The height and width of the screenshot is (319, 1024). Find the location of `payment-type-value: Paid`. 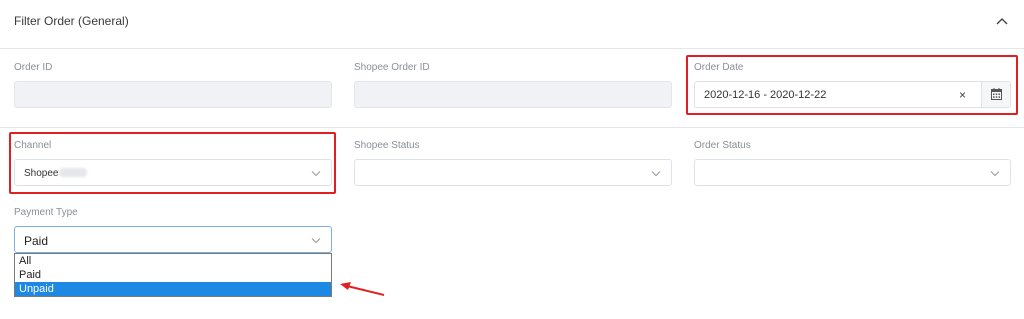

payment-type-value: Paid is located at coordinates (36, 241).